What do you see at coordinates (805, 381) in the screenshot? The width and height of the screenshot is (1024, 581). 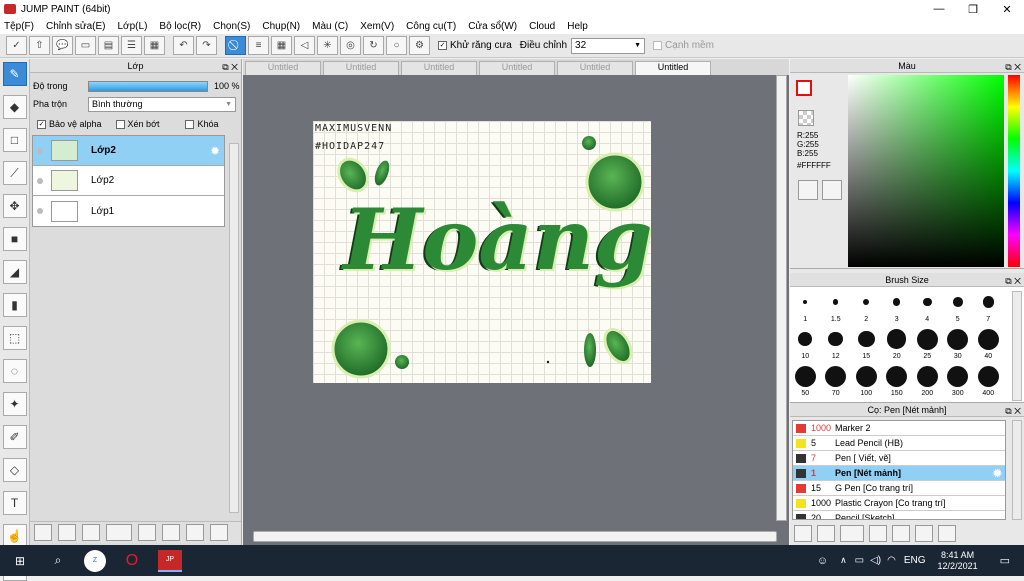 I see `brush-size-option: 50` at bounding box center [805, 381].